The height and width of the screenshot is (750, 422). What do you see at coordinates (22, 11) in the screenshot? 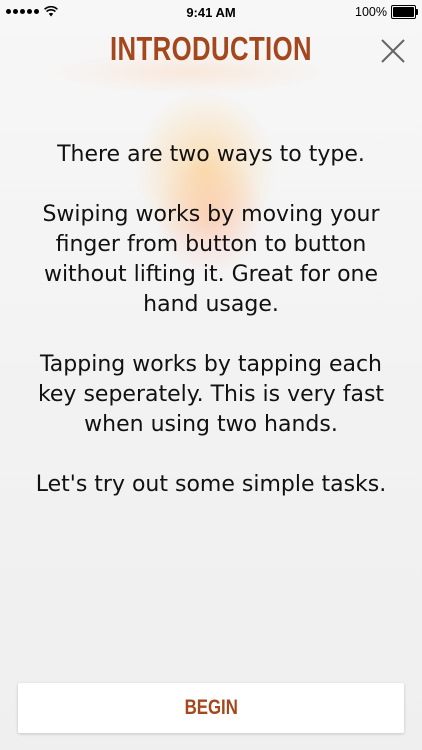
I see `signal-dots-icon` at bounding box center [22, 11].